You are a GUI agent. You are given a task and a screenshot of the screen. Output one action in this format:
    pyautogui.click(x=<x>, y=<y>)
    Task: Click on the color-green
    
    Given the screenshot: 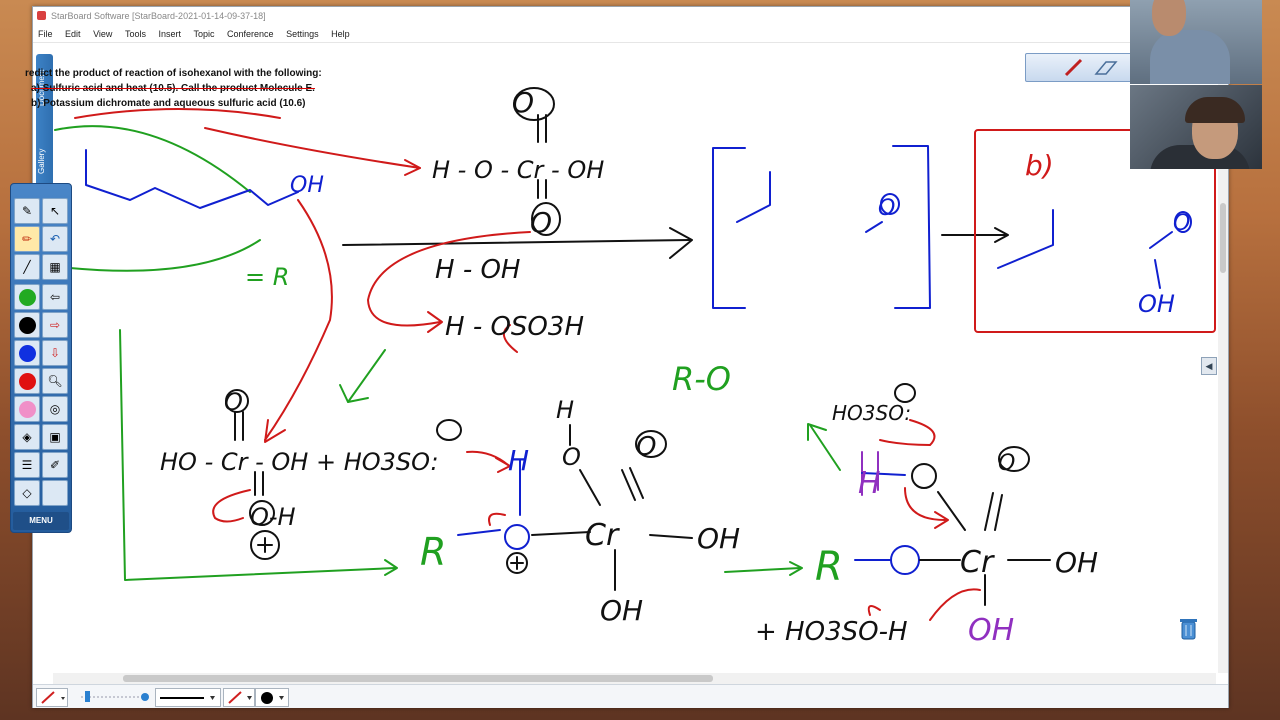 What is the action you would take?
    pyautogui.click(x=27, y=297)
    